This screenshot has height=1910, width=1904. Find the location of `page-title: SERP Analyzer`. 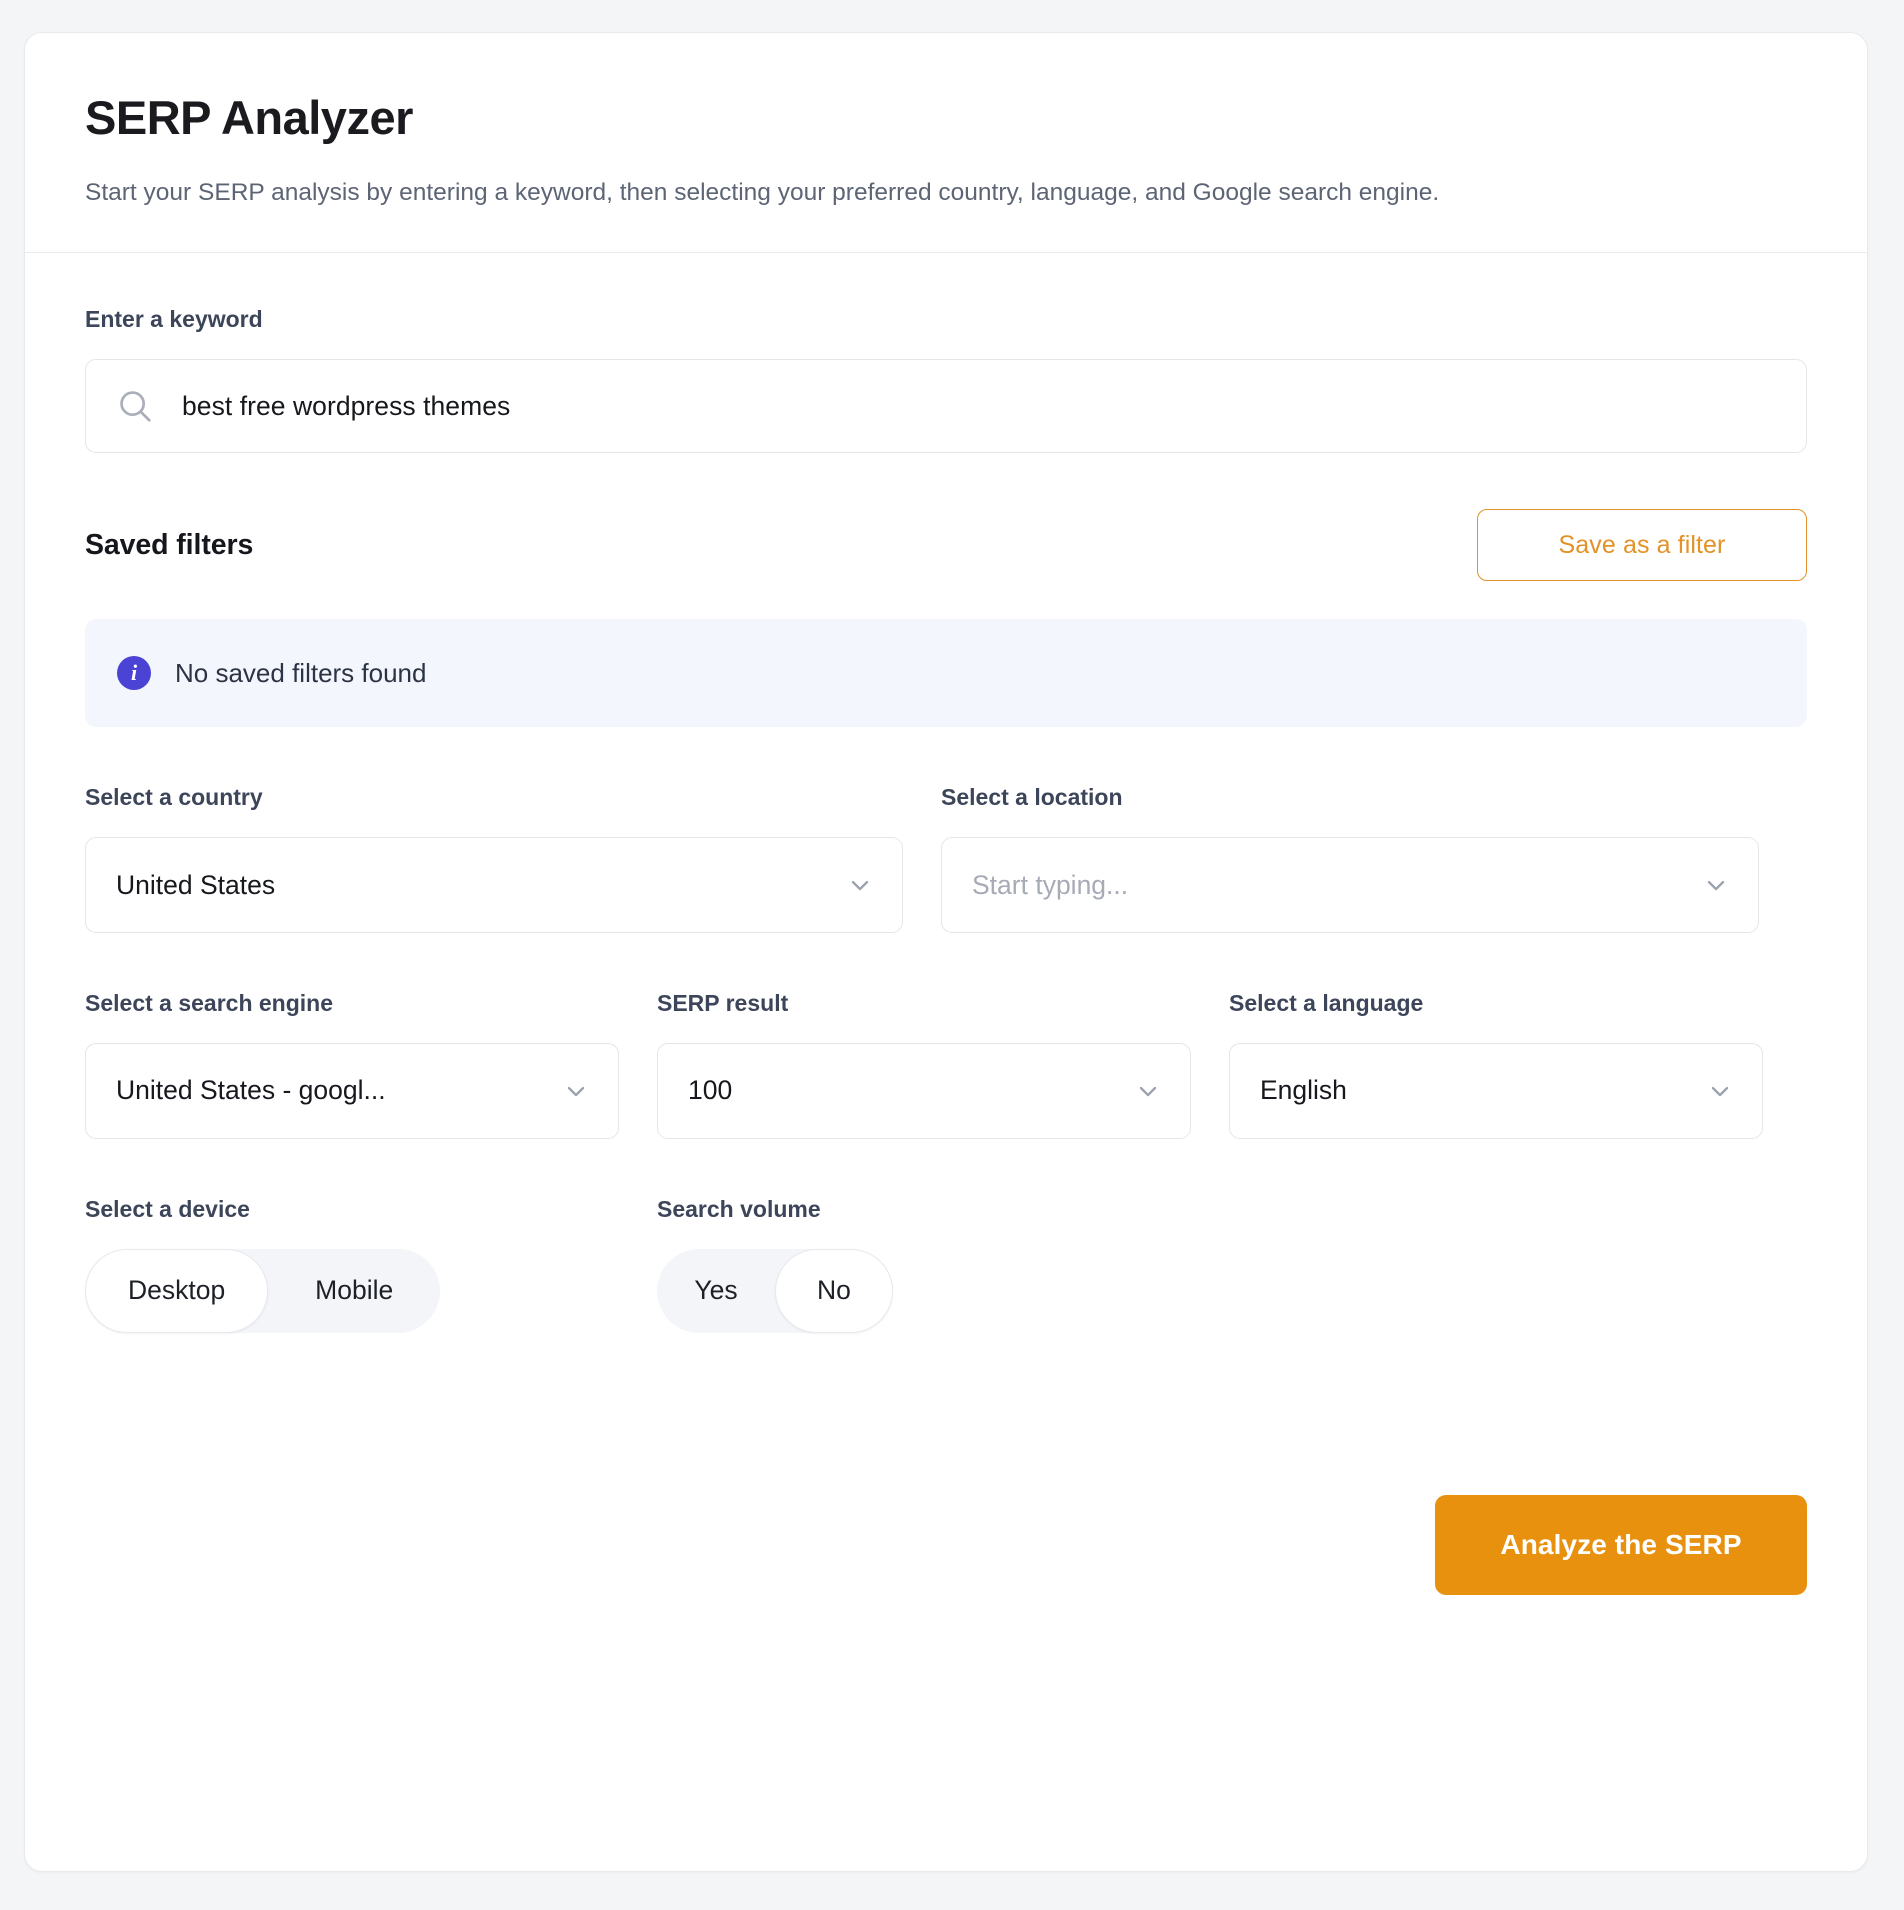

page-title: SERP Analyzer is located at coordinates (249, 117).